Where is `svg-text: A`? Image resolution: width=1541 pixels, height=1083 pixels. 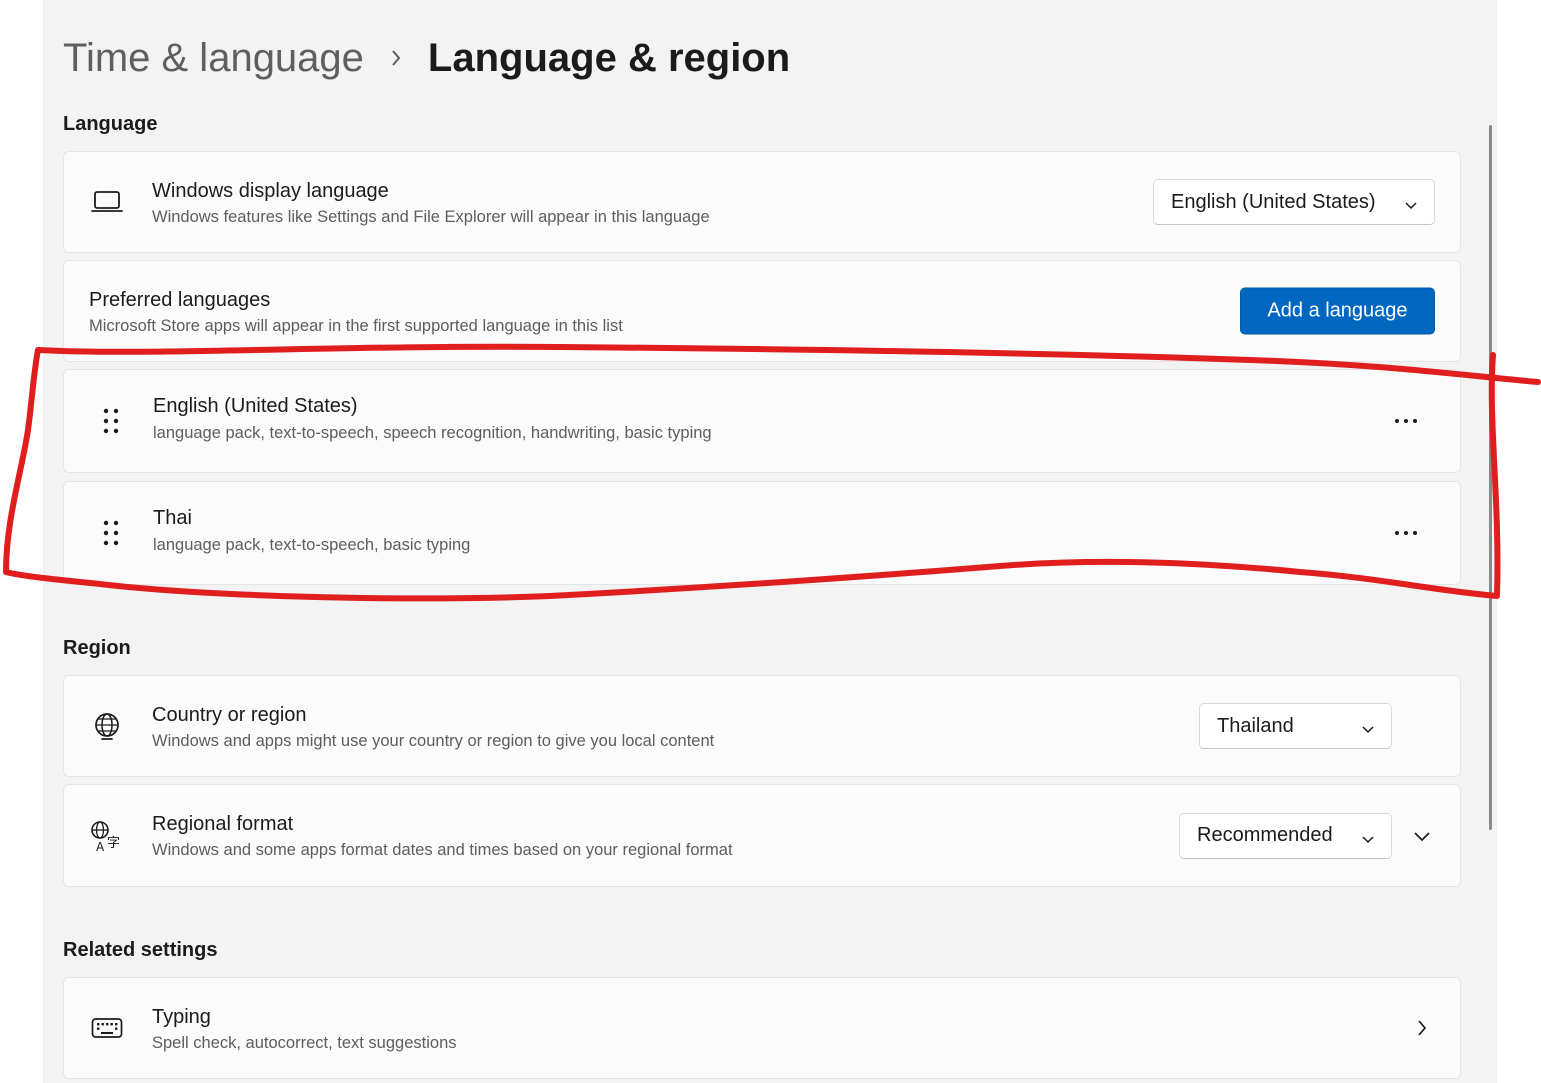
svg-text: A is located at coordinates (100, 846).